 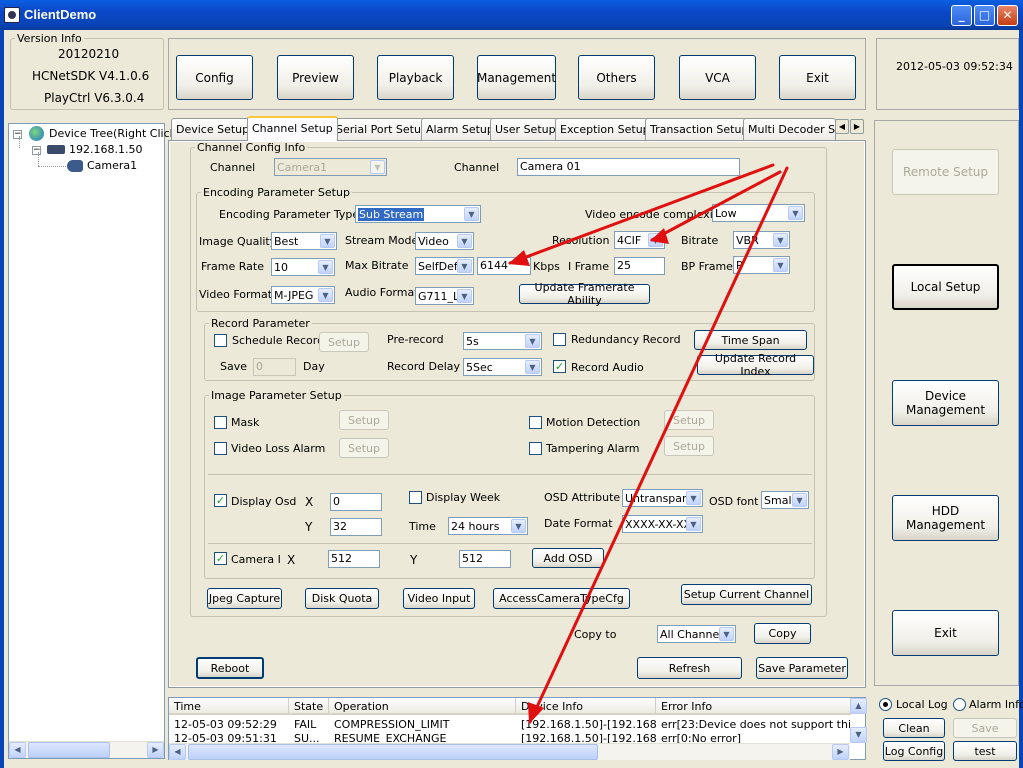 I want to click on video-input-button: Video Input, so click(x=439, y=598).